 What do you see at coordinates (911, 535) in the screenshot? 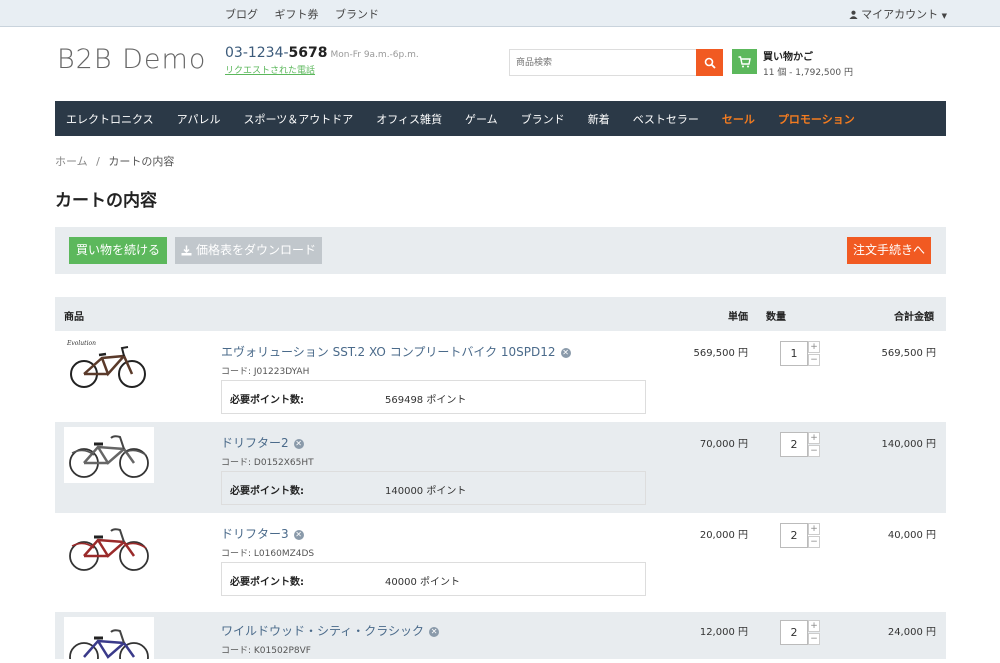
I see `line-total: 40,000 円` at bounding box center [911, 535].